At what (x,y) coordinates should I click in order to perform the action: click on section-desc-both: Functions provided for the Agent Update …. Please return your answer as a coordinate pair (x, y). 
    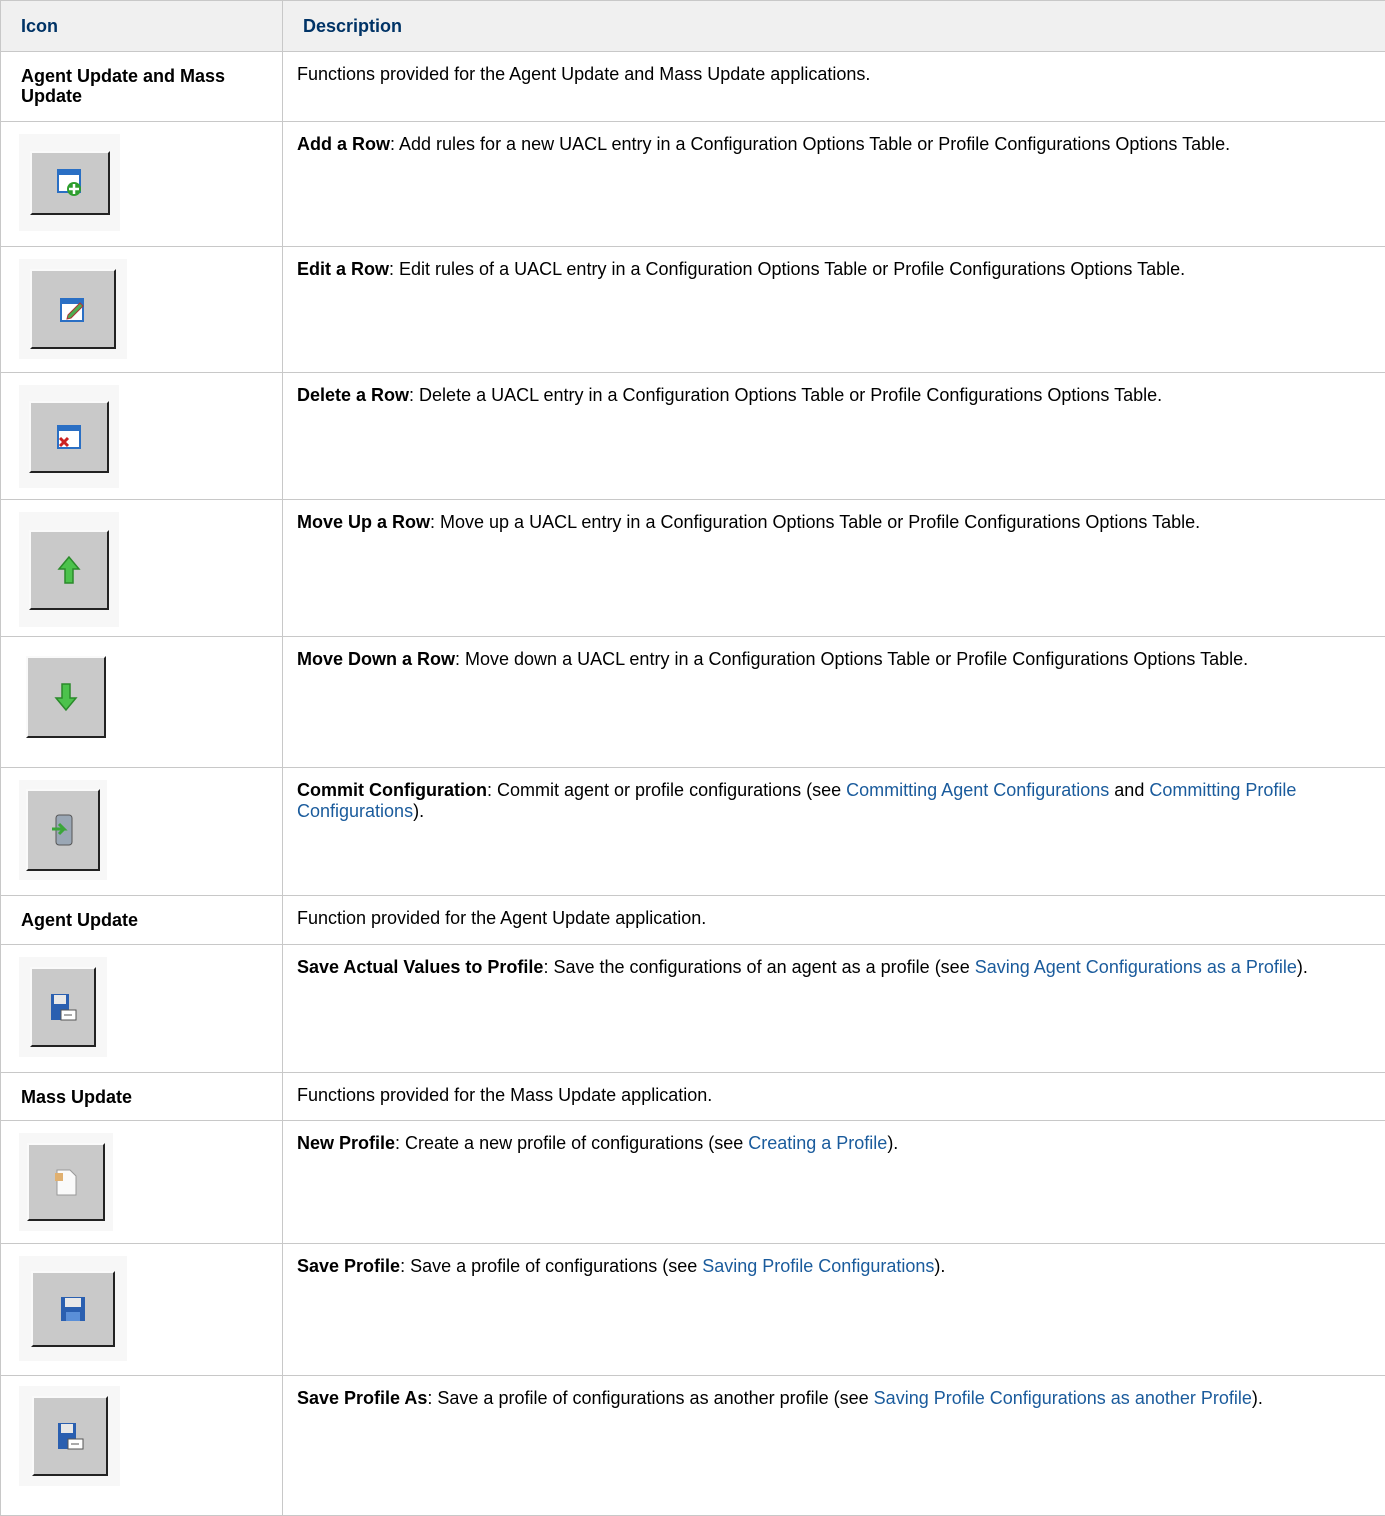
    Looking at the image, I should click on (834, 87).